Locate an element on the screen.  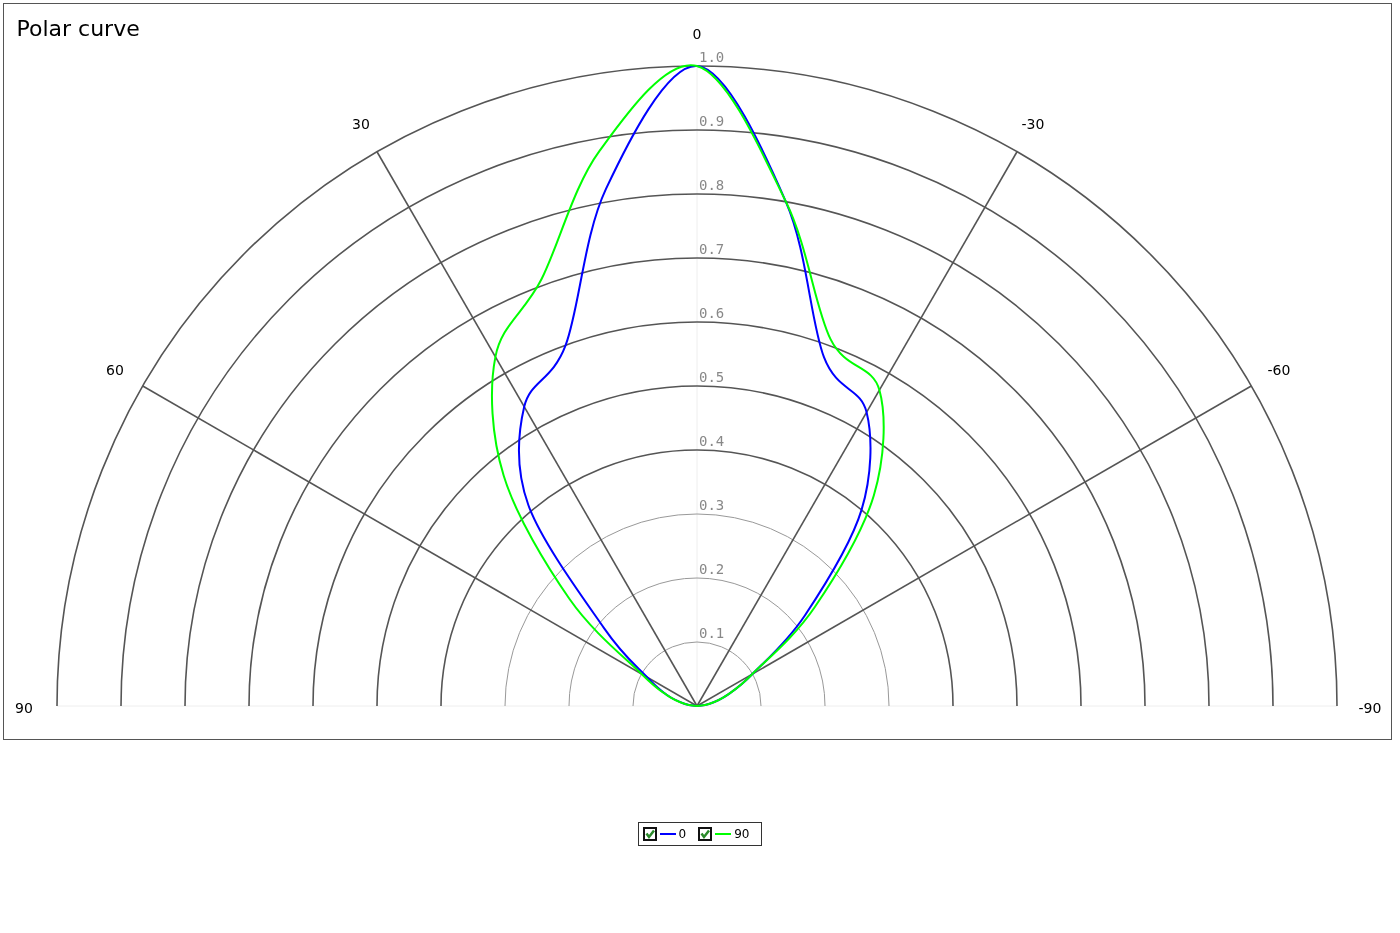
radial-tick-label: 0.9 is located at coordinates (711, 121).